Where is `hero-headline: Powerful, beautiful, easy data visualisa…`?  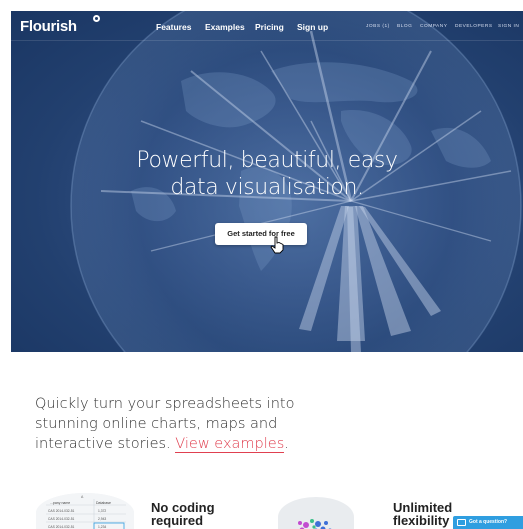 hero-headline: Powerful, beautiful, easy data visualisa… is located at coordinates (267, 174).